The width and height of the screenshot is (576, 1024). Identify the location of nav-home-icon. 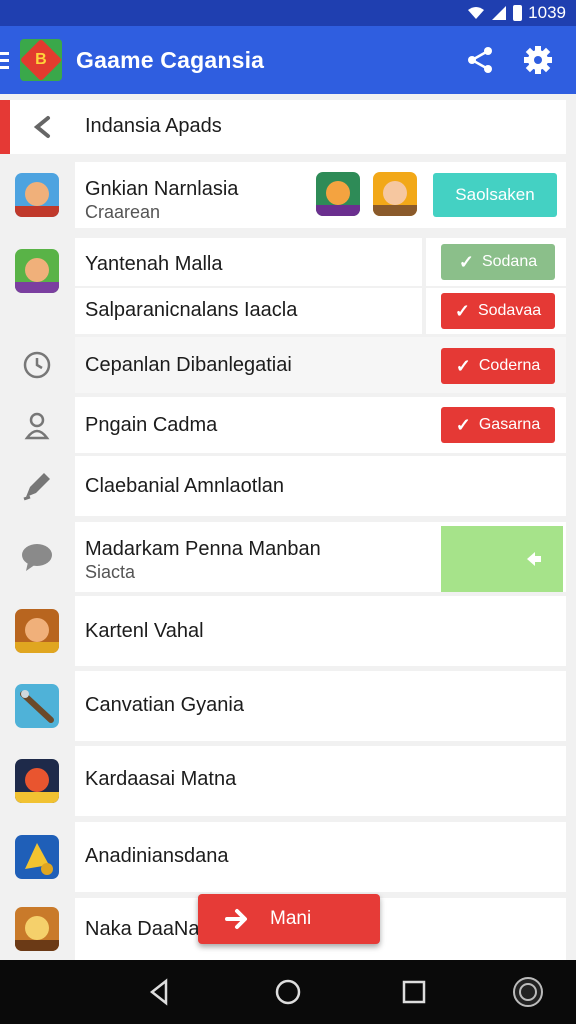
(288, 992).